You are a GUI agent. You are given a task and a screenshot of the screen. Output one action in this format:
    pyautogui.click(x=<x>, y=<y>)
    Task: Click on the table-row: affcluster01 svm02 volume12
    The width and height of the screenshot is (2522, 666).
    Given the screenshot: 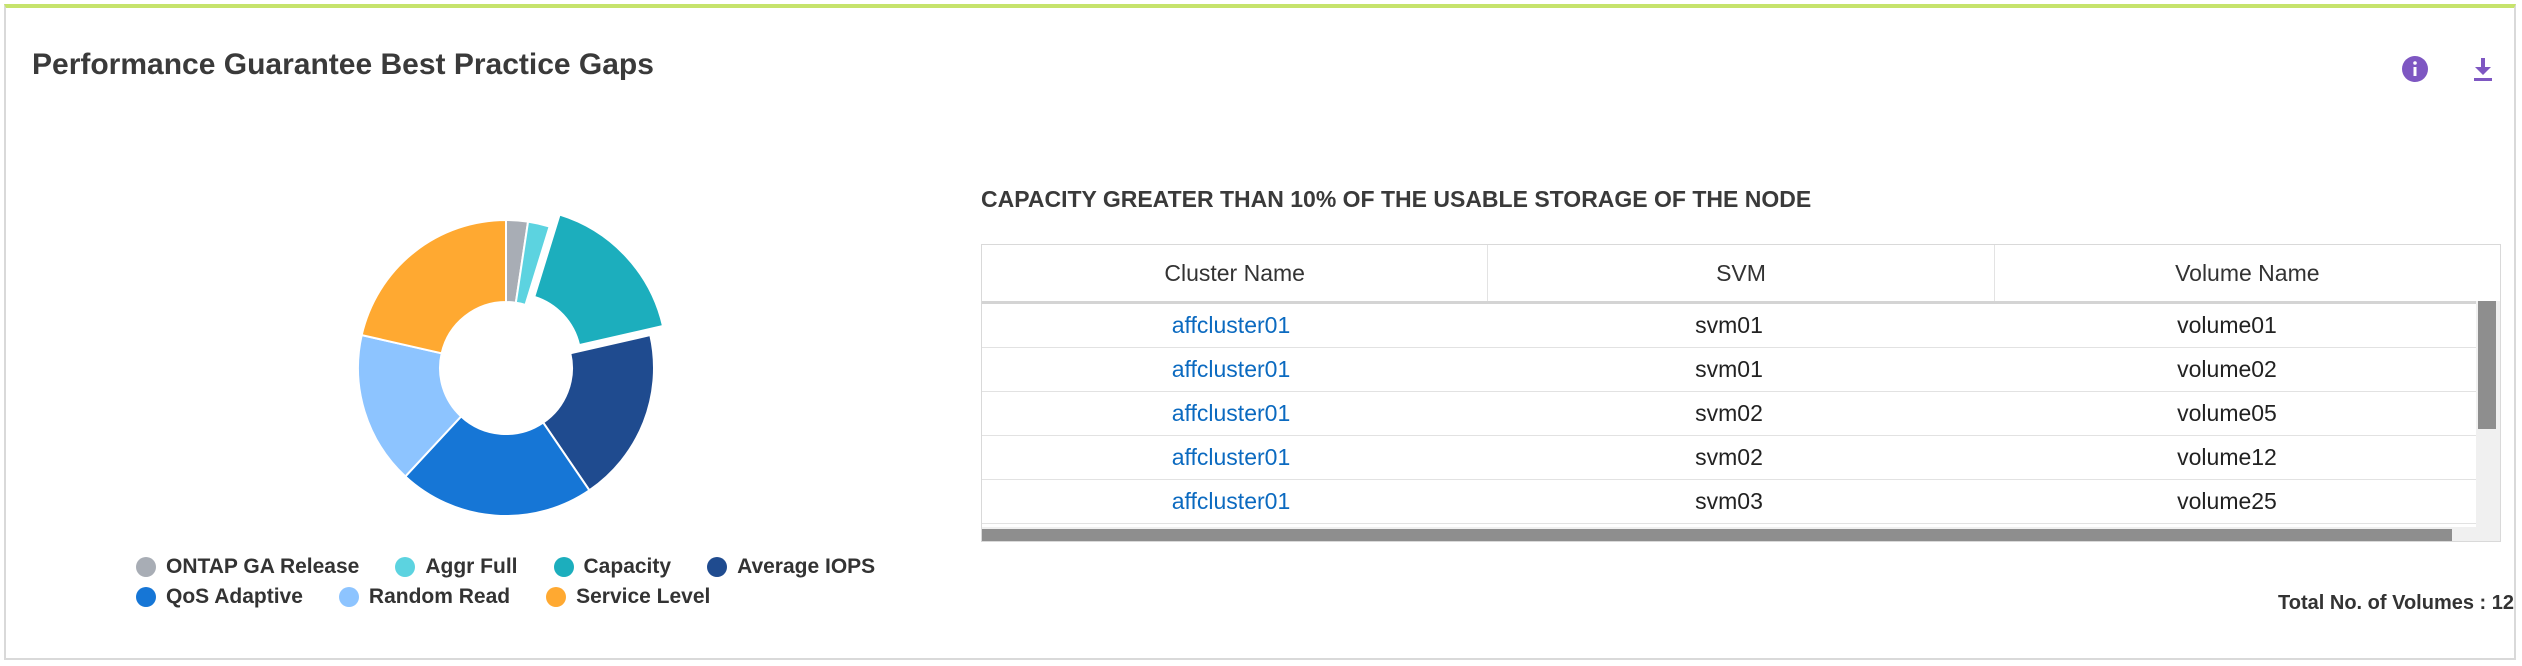 What is the action you would take?
    pyautogui.click(x=1729, y=458)
    